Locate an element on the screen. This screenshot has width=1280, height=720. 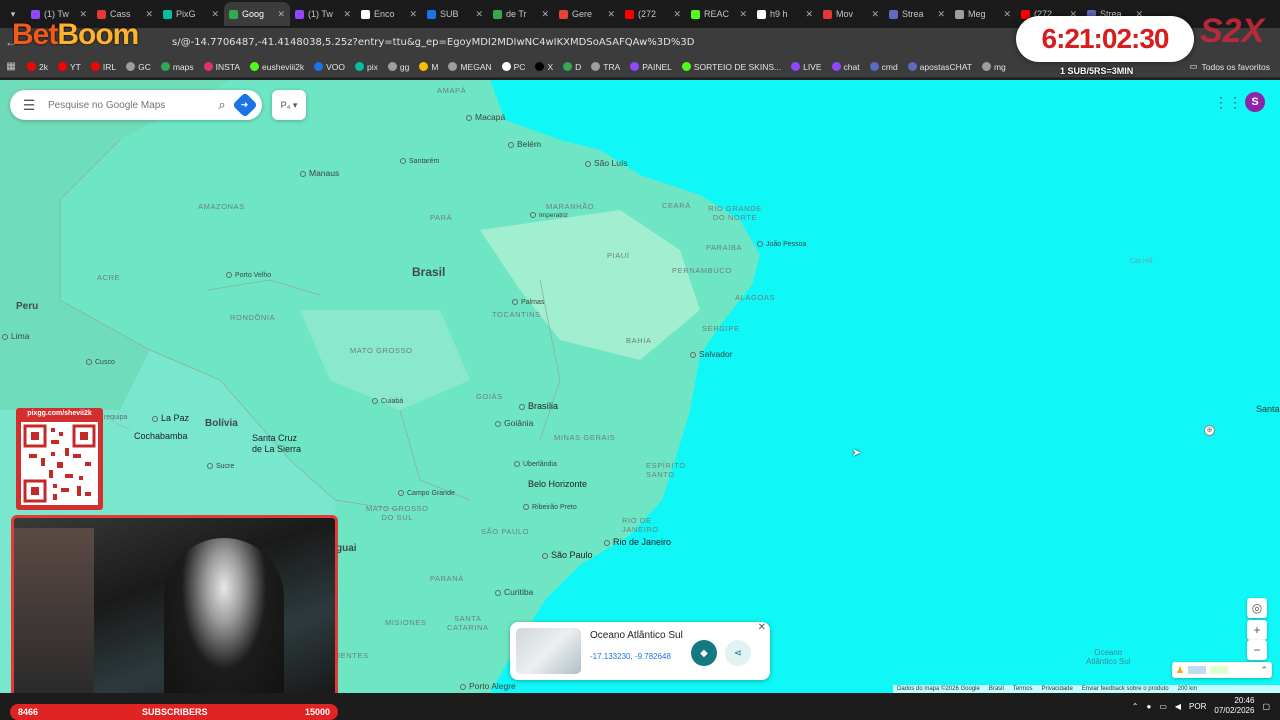
label-joao-pessoa: João Pessoa is located at coordinates (781, 244).